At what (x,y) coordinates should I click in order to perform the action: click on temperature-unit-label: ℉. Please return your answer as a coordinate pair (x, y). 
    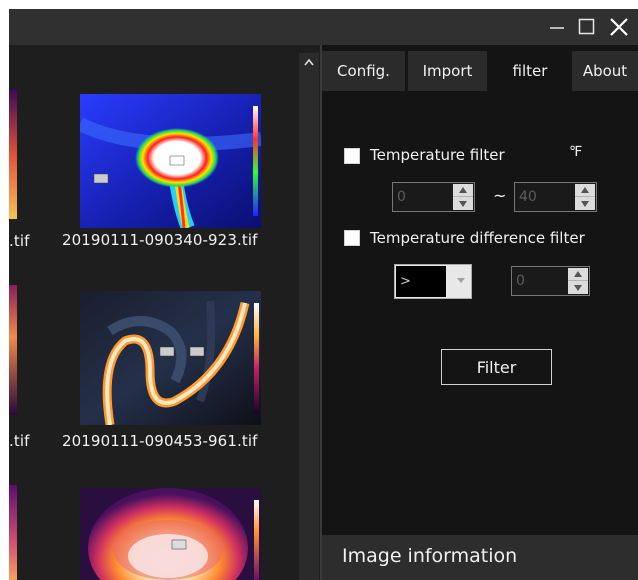
    Looking at the image, I should click on (576, 152).